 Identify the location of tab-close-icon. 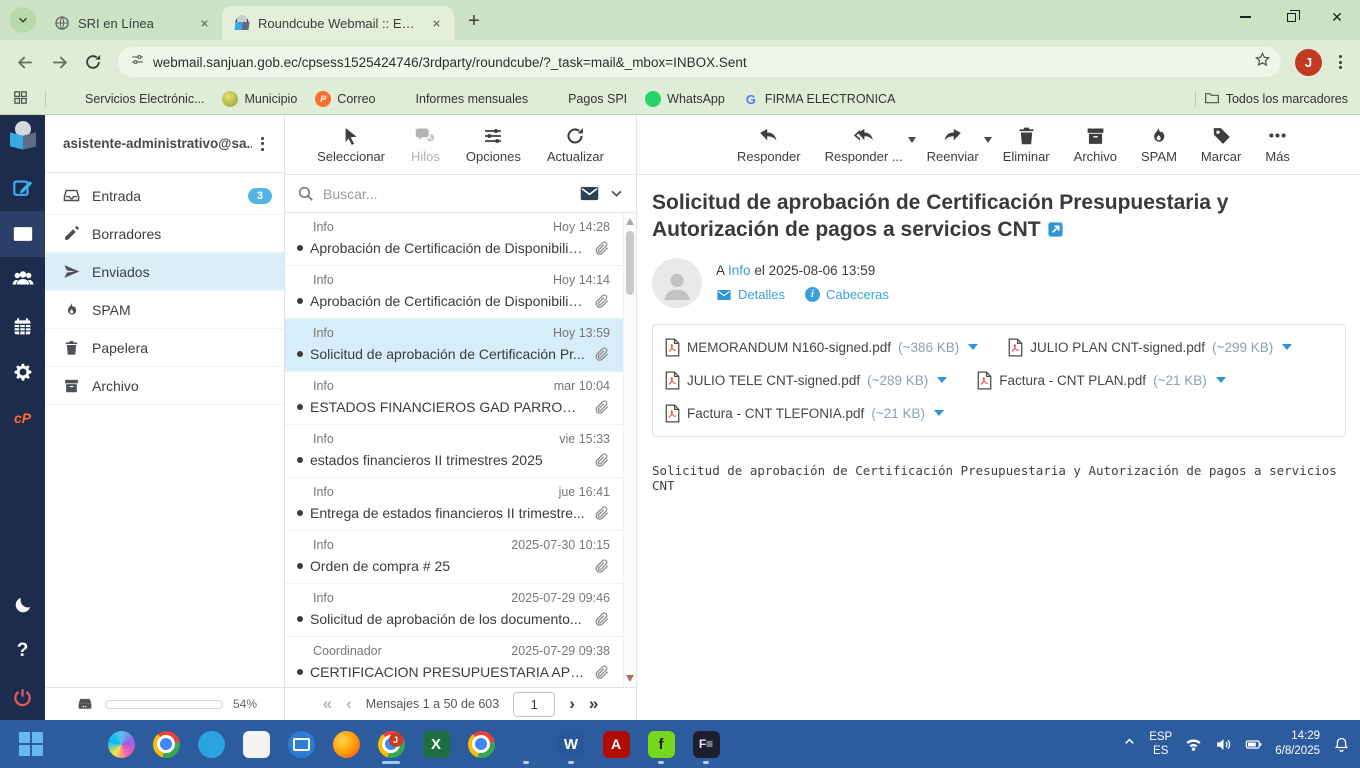
(436, 23).